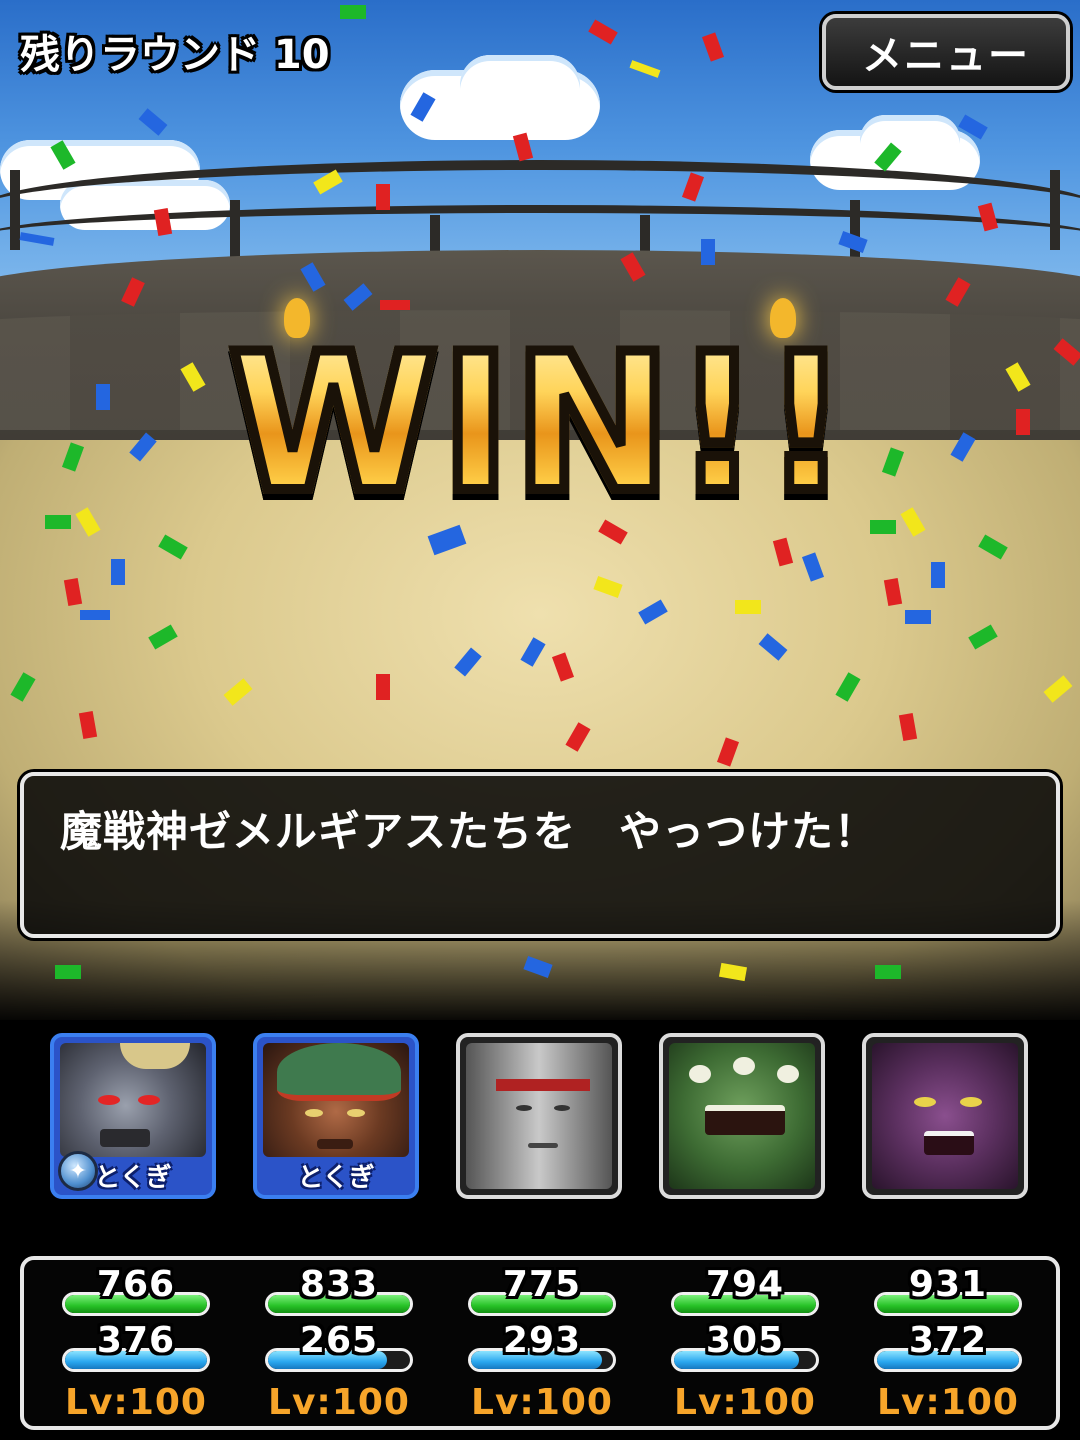 Image resolution: width=1080 pixels, height=1440 pixels. What do you see at coordinates (745, 1340) in the screenshot?
I see `mp-value: 305` at bounding box center [745, 1340].